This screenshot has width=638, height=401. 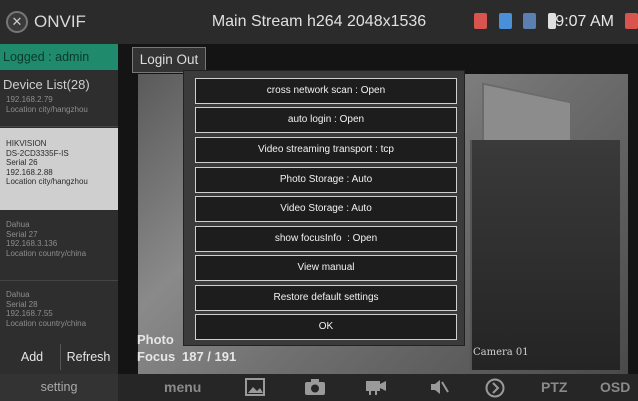 What do you see at coordinates (37, 153) in the screenshot?
I see `device-model: DS-2CD3335F-IS` at bounding box center [37, 153].